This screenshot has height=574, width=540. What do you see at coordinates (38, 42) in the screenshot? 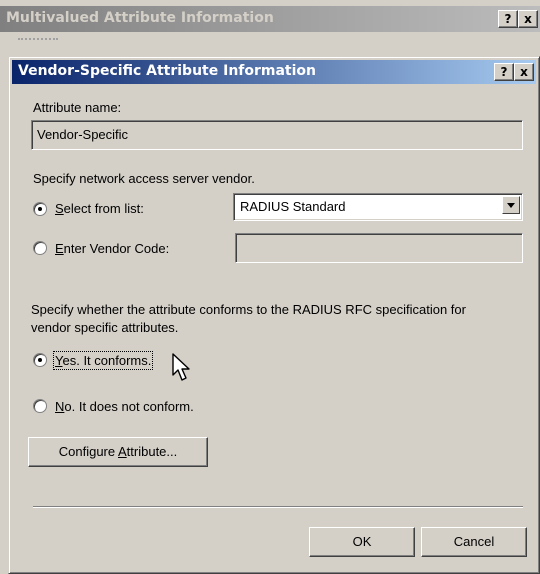
I see `parent-dialog-obscured-content` at bounding box center [38, 42].